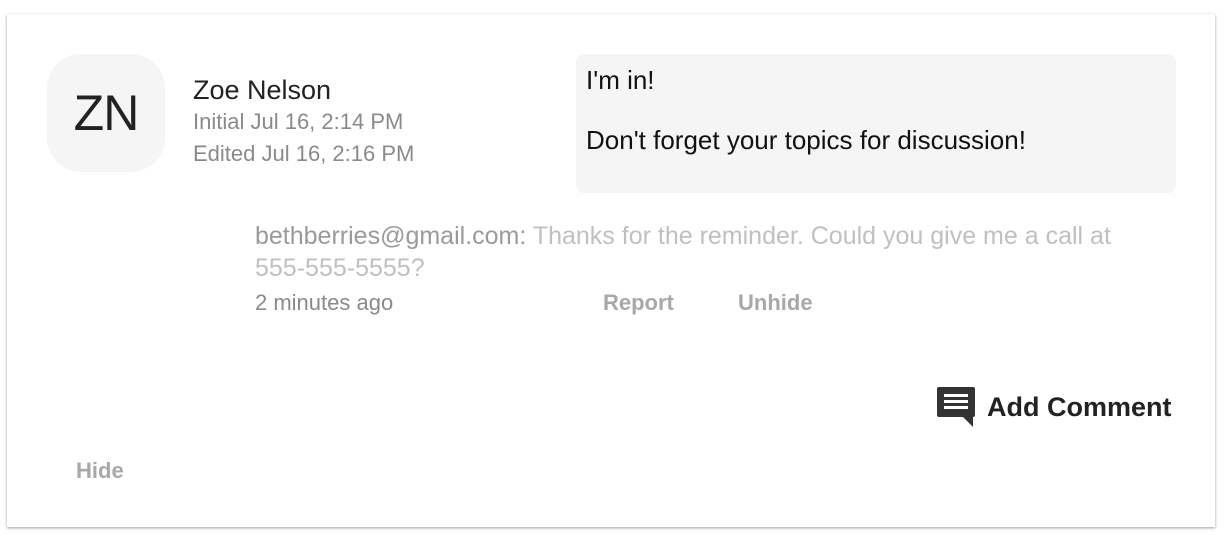  Describe the element at coordinates (1079, 406) in the screenshot. I see `add-comment-label: Add Comment` at that location.